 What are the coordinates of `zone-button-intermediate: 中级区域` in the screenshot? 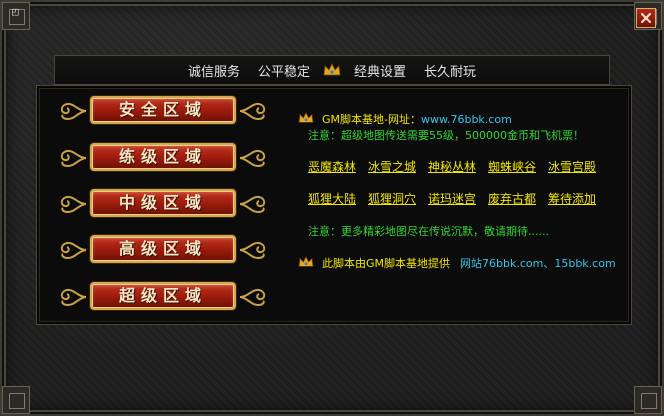 It's located at (163, 203).